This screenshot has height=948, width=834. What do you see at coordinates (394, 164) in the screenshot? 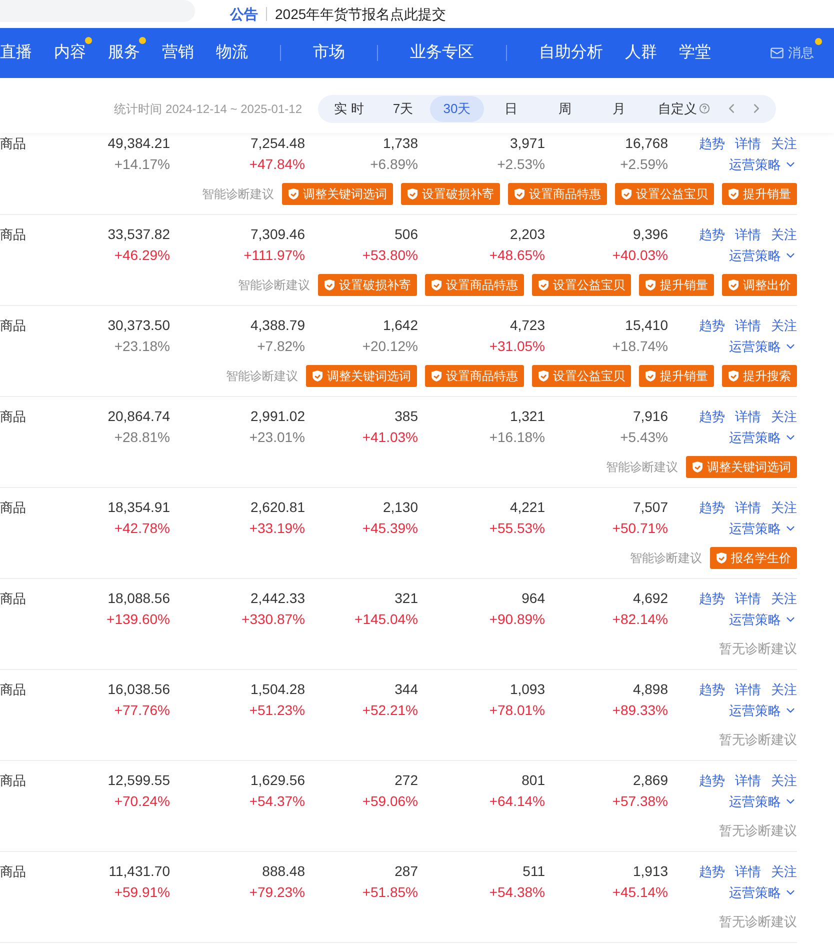
I see `change-percent: +6.89%` at bounding box center [394, 164].